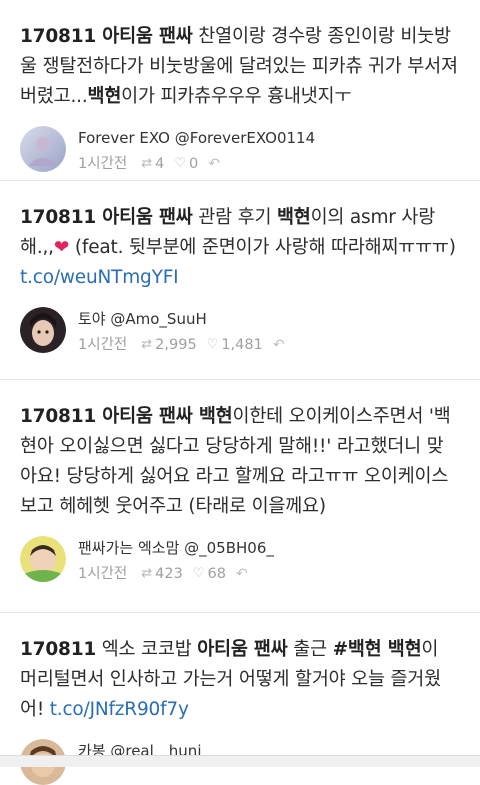 This screenshot has height=785, width=480. I want to click on favorite-count: 68, so click(216, 574).